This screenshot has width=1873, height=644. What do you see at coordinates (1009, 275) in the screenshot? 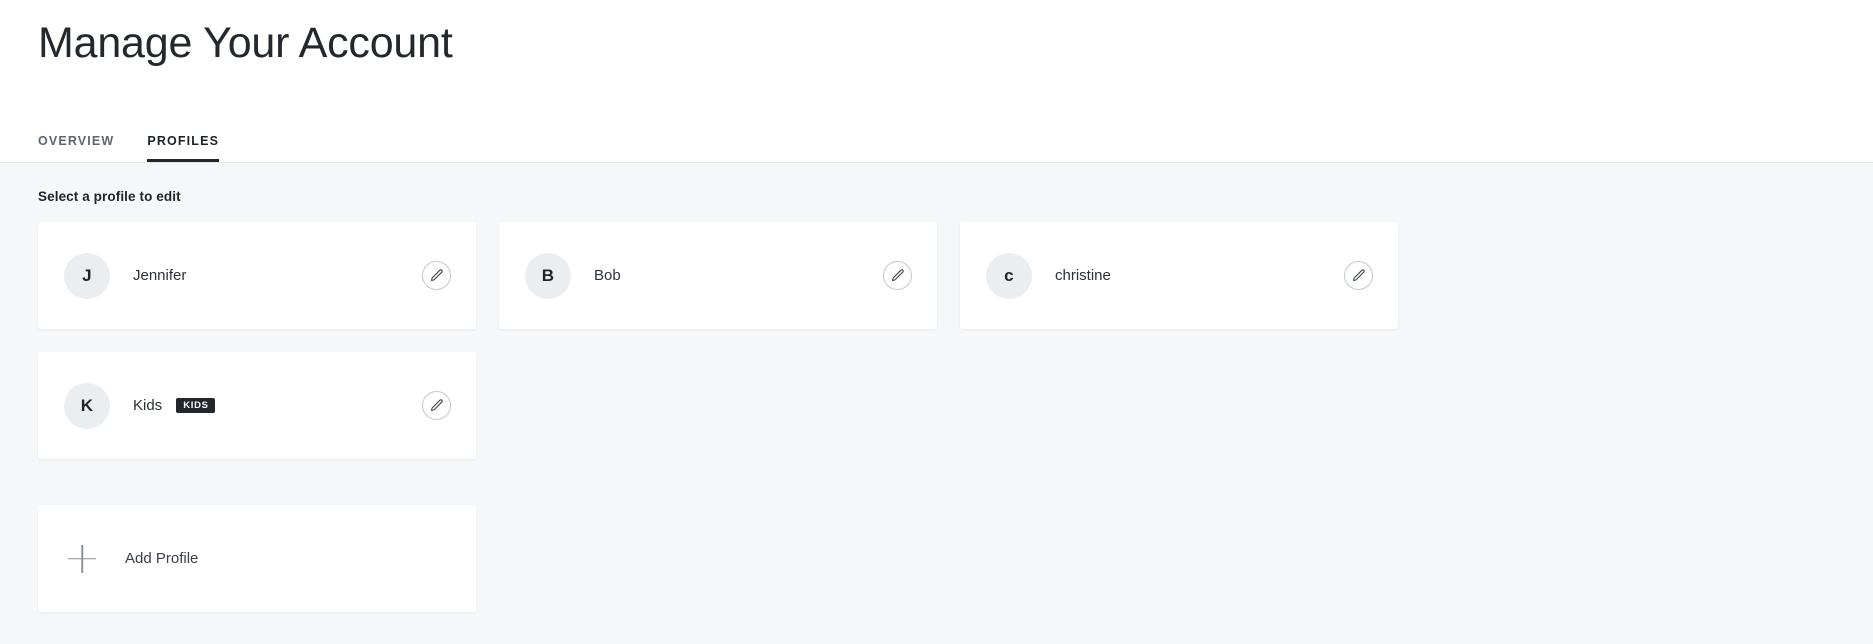
I see `avatar: c` at bounding box center [1009, 275].